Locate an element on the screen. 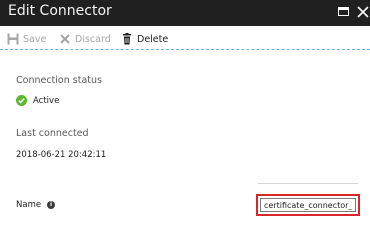  delete-label: Delete is located at coordinates (153, 39).